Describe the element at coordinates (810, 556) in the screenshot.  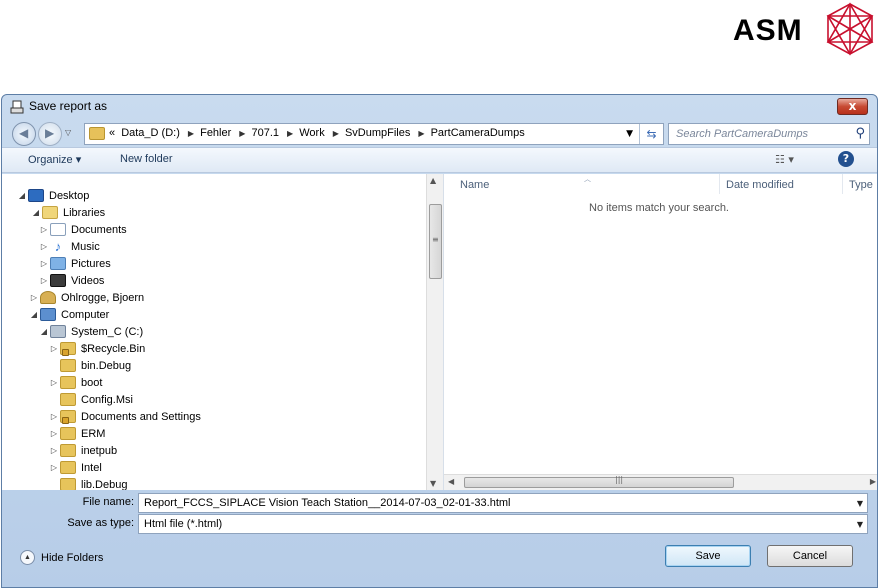
I see `cancel-button: Cancel` at that location.